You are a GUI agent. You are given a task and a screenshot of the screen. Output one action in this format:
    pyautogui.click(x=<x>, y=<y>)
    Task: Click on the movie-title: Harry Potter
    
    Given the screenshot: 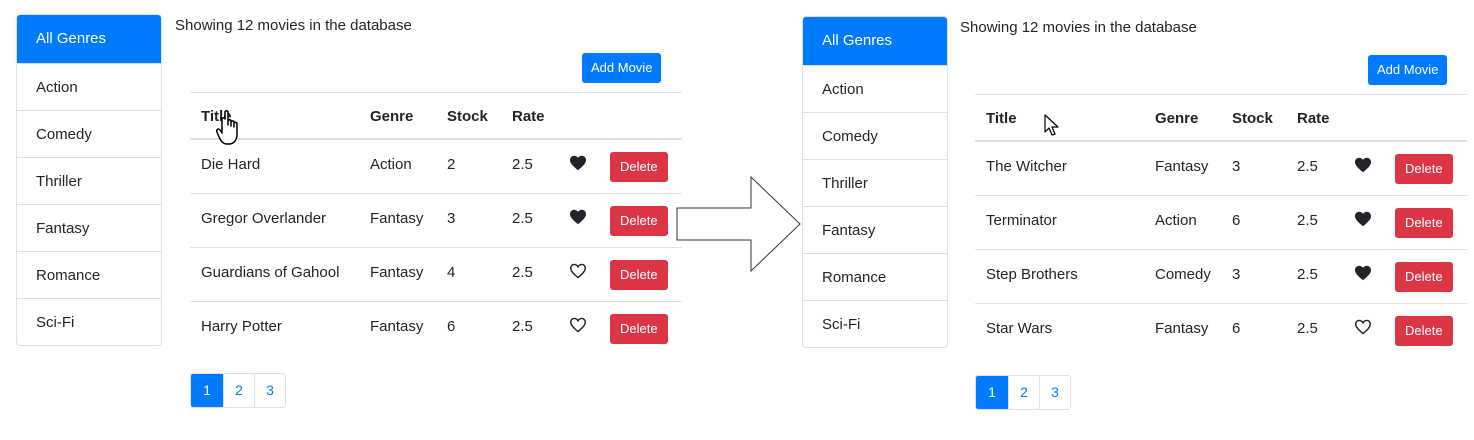 What is the action you would take?
    pyautogui.click(x=241, y=326)
    